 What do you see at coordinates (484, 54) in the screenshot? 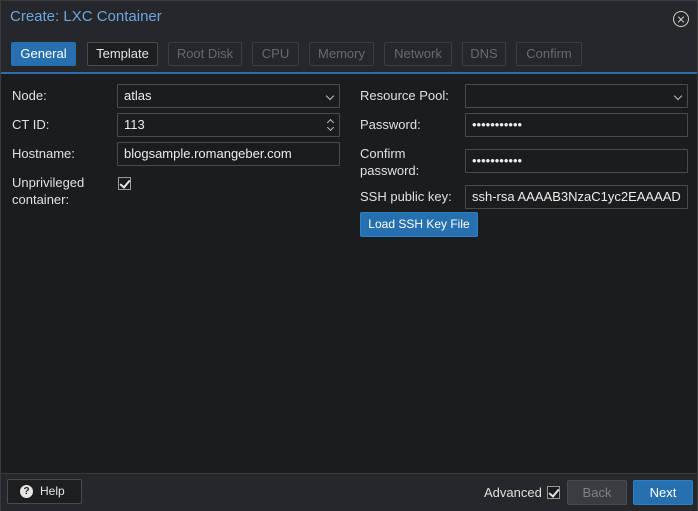
I see `tab-dns: DNS` at bounding box center [484, 54].